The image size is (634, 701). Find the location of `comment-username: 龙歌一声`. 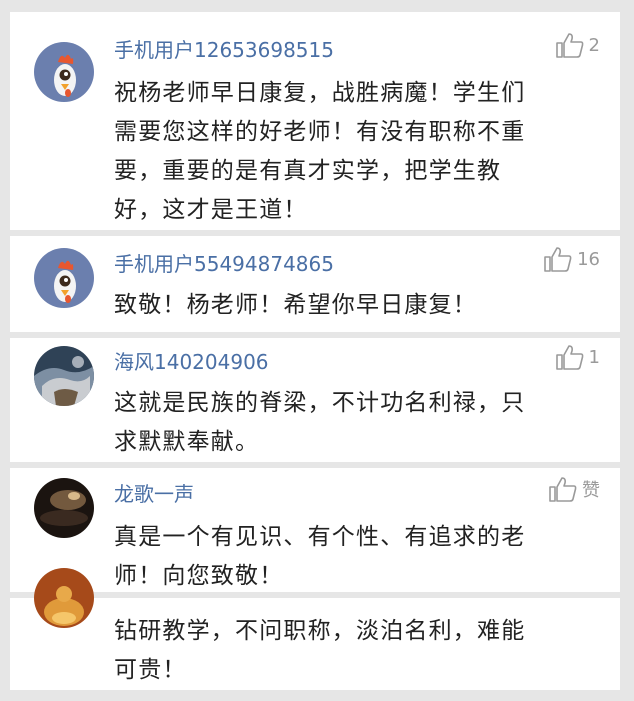

comment-username: 龙歌一声 is located at coordinates (154, 492).